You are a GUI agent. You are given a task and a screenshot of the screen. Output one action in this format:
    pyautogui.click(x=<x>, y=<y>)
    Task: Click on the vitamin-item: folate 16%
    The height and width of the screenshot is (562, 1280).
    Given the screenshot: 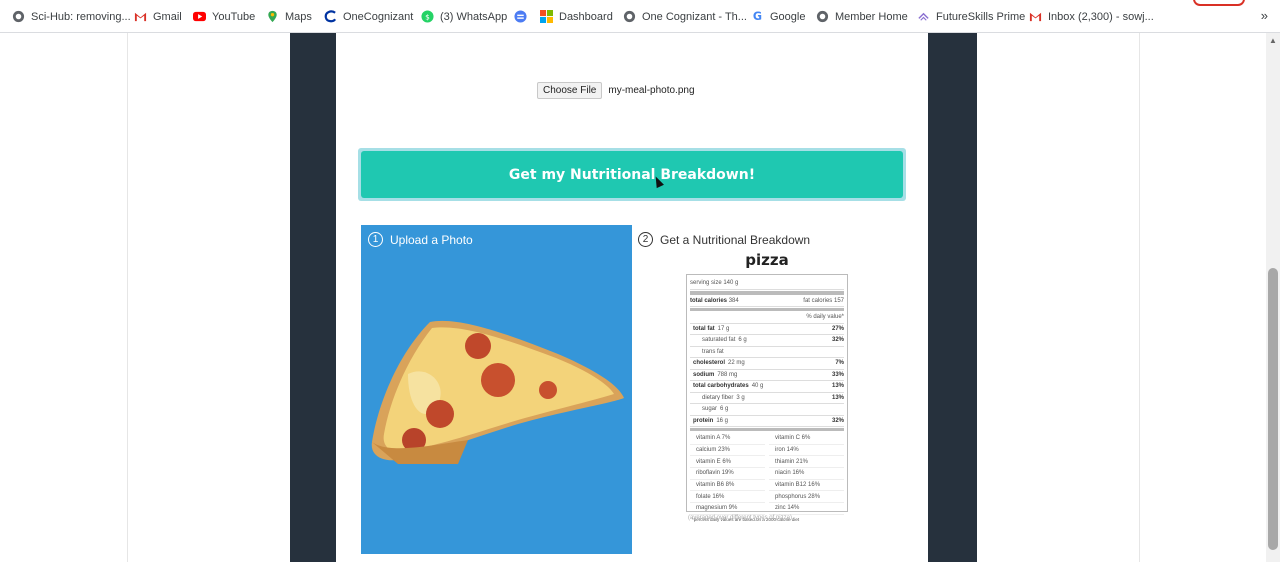 What is the action you would take?
    pyautogui.click(x=727, y=497)
    